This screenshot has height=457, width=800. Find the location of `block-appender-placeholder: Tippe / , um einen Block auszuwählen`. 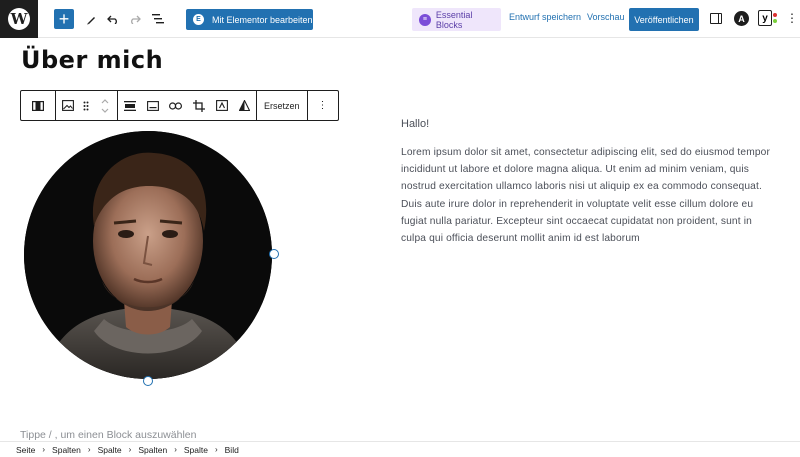

block-appender-placeholder: Tippe / , um einen Block auszuwählen is located at coordinates (108, 435).